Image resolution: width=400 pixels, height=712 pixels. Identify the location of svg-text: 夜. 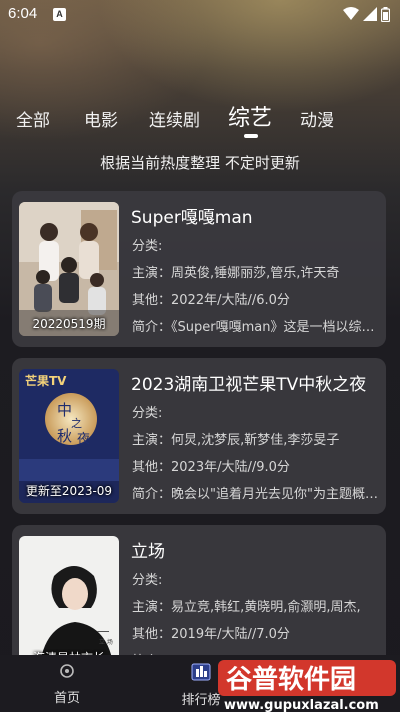
(83, 439).